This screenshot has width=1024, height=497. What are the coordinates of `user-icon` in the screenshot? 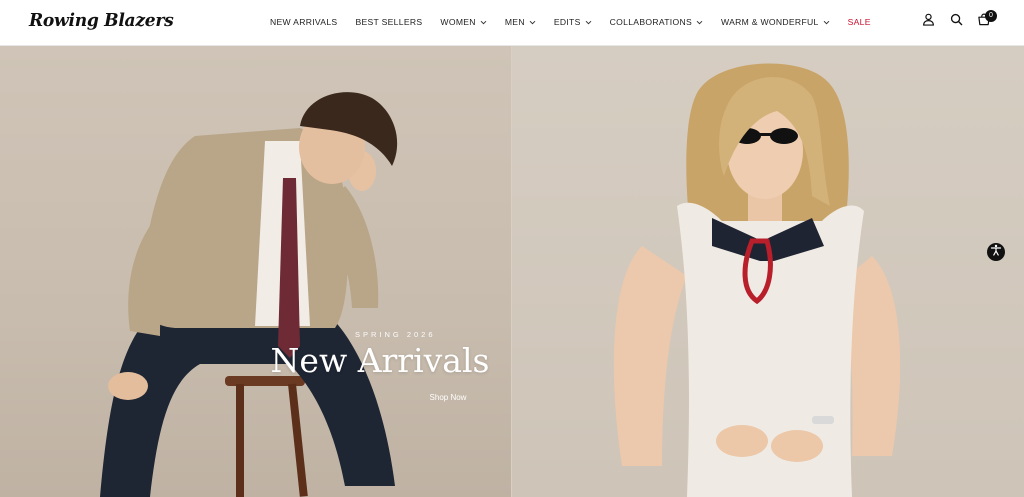 It's located at (928, 22).